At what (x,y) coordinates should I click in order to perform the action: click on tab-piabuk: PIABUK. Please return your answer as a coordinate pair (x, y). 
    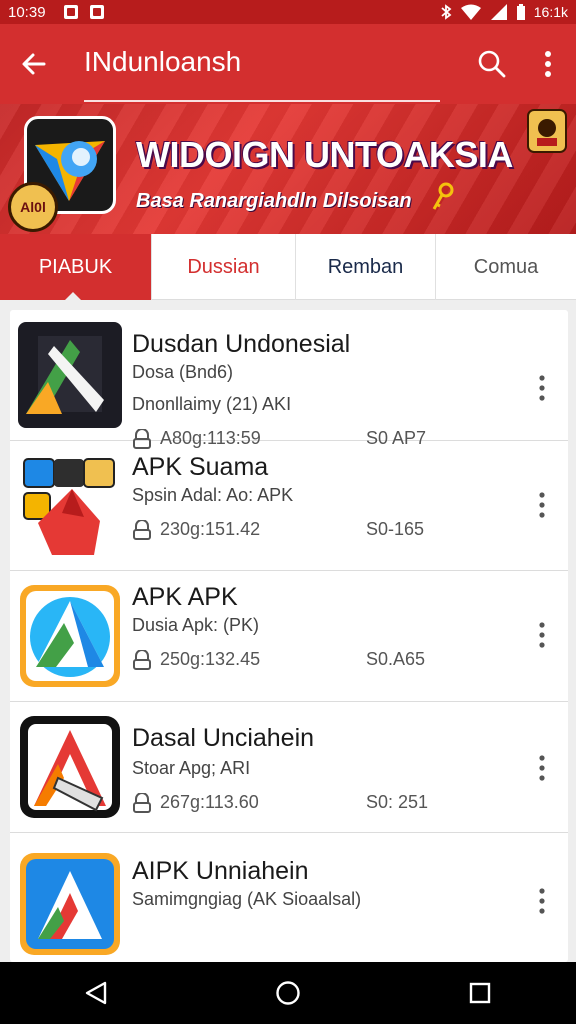
    Looking at the image, I should click on (76, 267).